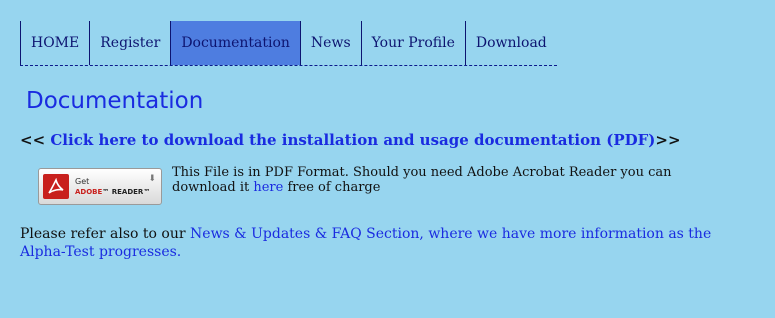 The height and width of the screenshot is (318, 775). Describe the element at coordinates (82, 181) in the screenshot. I see `badge-get-label: Get` at that location.